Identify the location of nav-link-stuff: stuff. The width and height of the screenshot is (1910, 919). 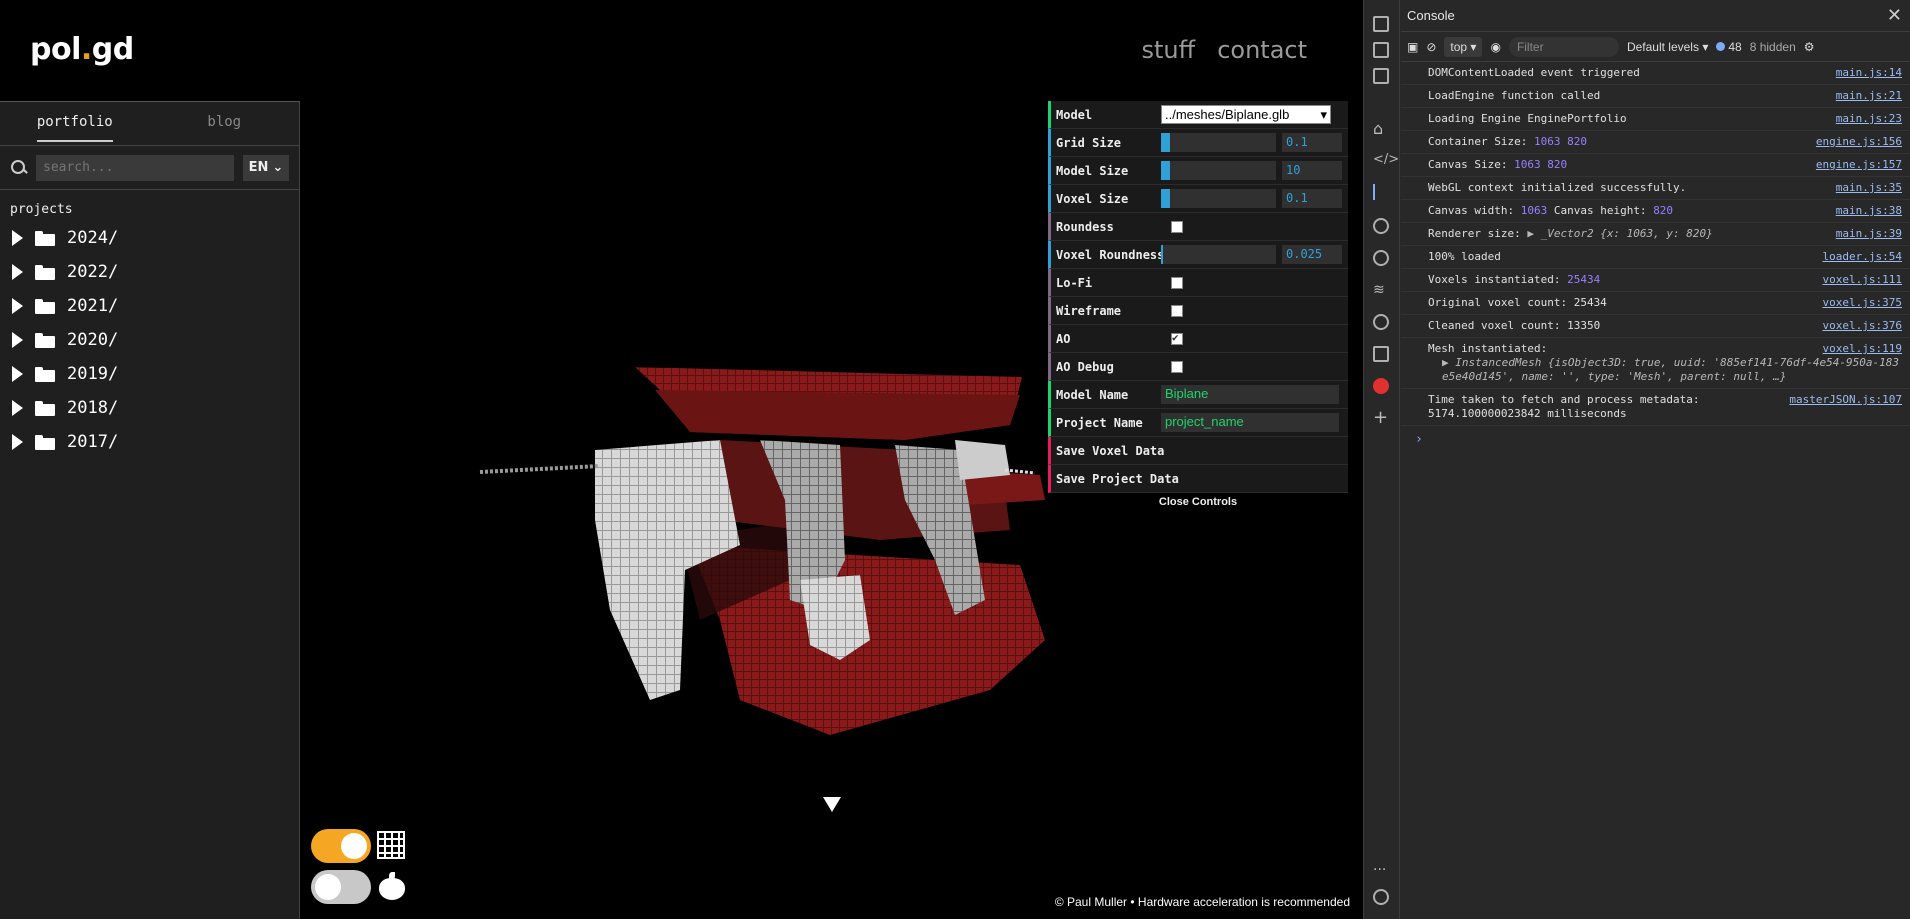
(1169, 50).